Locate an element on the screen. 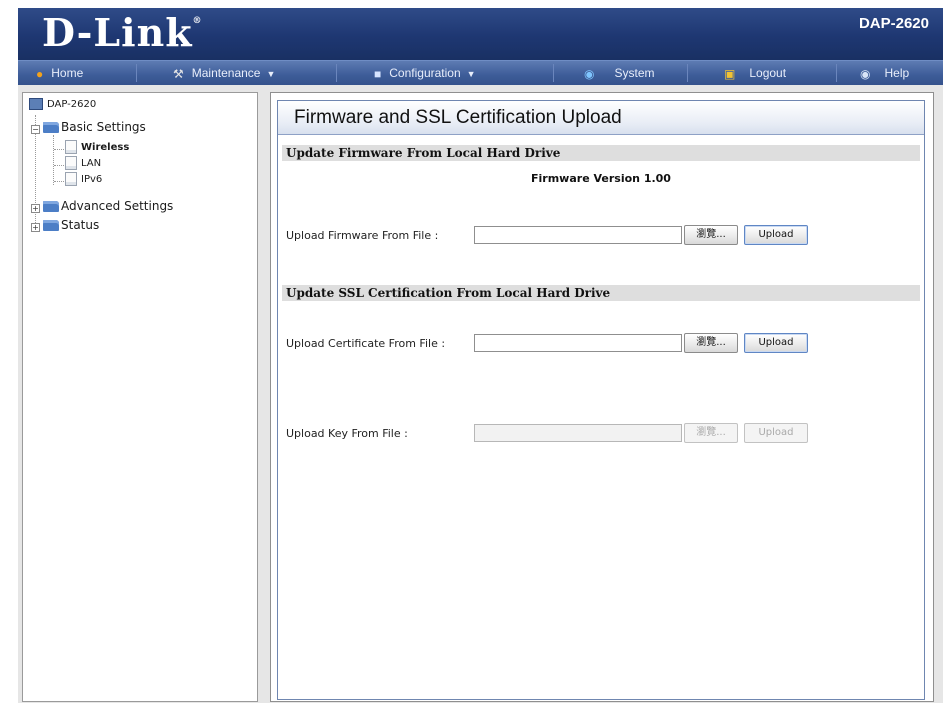  menu-maintenance: ⚒ Maintenance ▼ is located at coordinates (224, 73).